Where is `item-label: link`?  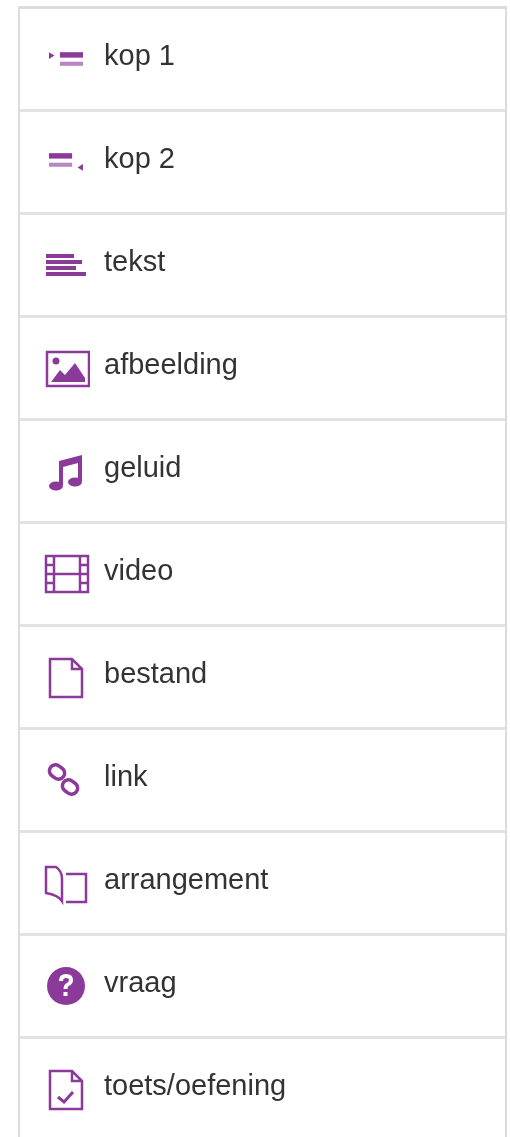 item-label: link is located at coordinates (126, 776).